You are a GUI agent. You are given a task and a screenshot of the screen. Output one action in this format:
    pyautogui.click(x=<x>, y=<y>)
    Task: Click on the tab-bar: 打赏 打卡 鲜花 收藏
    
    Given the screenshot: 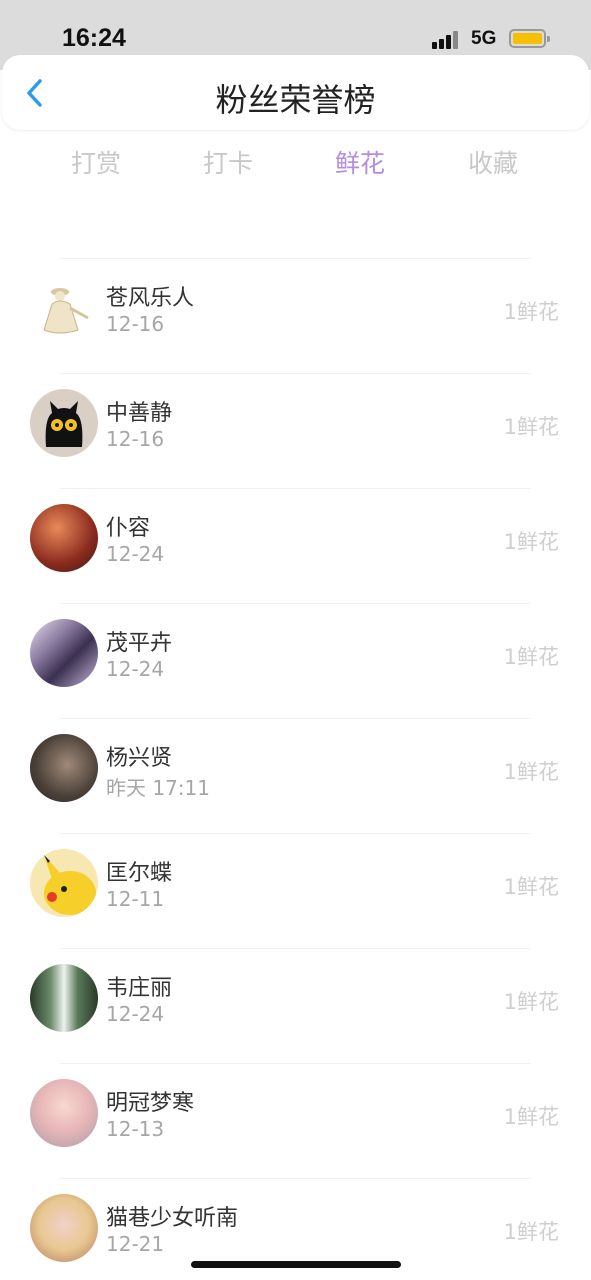 What is the action you would take?
    pyautogui.click(x=295, y=163)
    